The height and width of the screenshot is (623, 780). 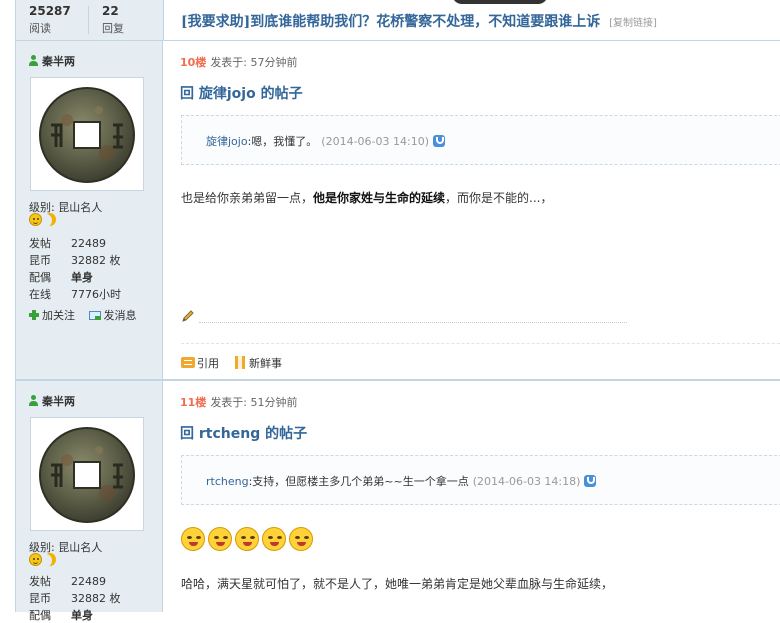 What do you see at coordinates (227, 481) in the screenshot?
I see `quote-user-link: rtcheng` at bounding box center [227, 481].